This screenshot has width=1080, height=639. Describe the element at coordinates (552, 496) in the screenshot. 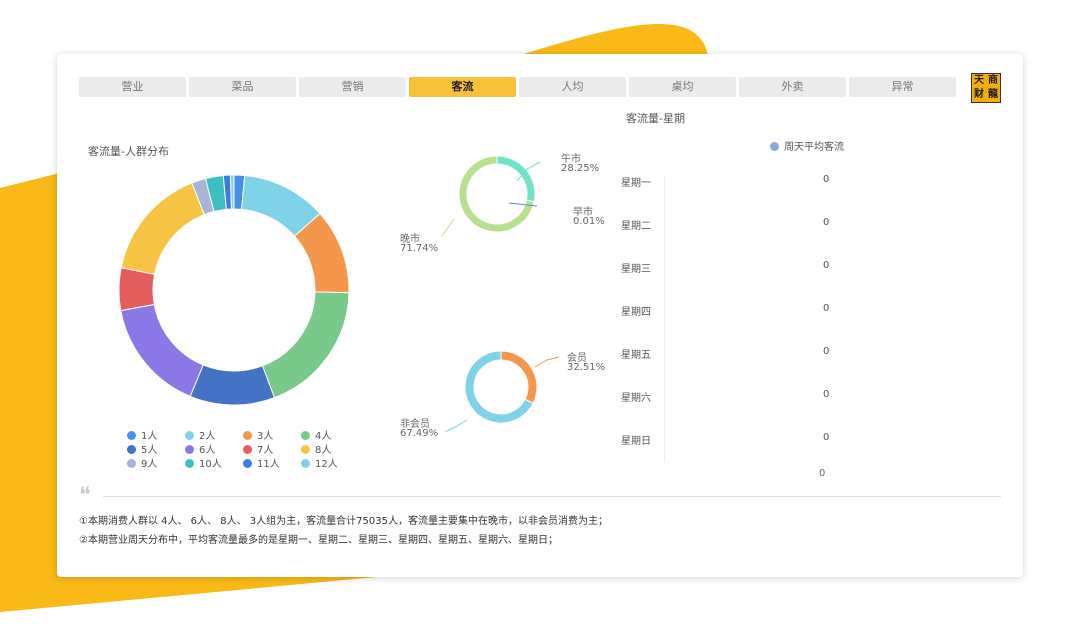

I see `summary-divider` at that location.